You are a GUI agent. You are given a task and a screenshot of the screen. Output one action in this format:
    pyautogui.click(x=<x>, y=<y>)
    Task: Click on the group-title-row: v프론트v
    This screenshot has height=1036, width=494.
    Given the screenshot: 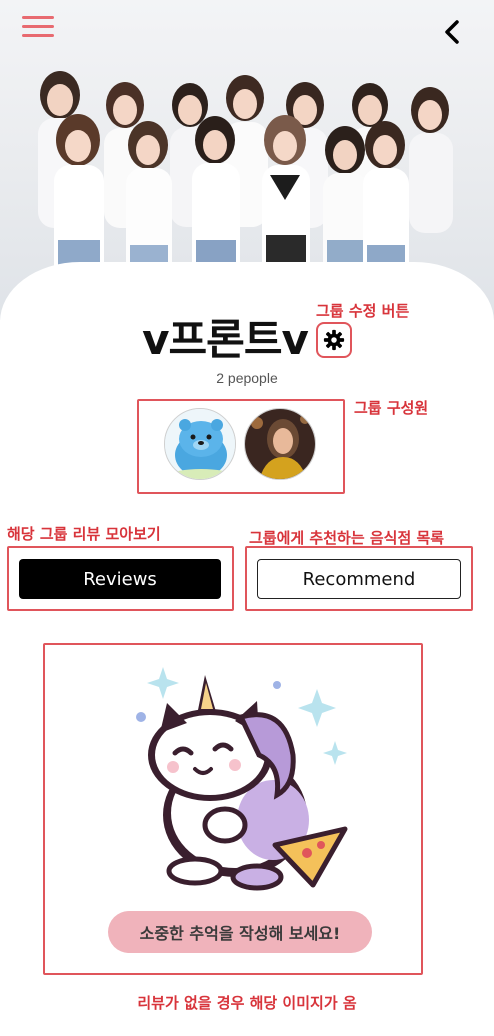 What is the action you would take?
    pyautogui.click(x=247, y=336)
    